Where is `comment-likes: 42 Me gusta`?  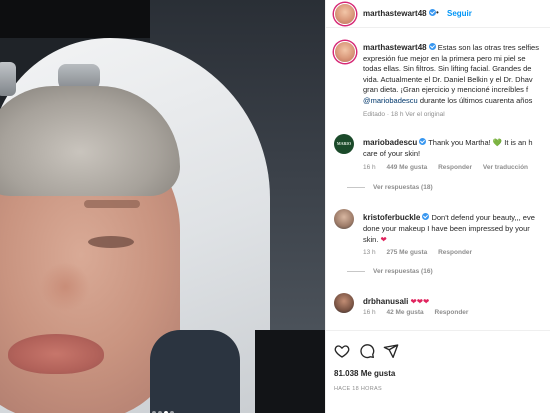
comment-likes: 42 Me gusta is located at coordinates (404, 312).